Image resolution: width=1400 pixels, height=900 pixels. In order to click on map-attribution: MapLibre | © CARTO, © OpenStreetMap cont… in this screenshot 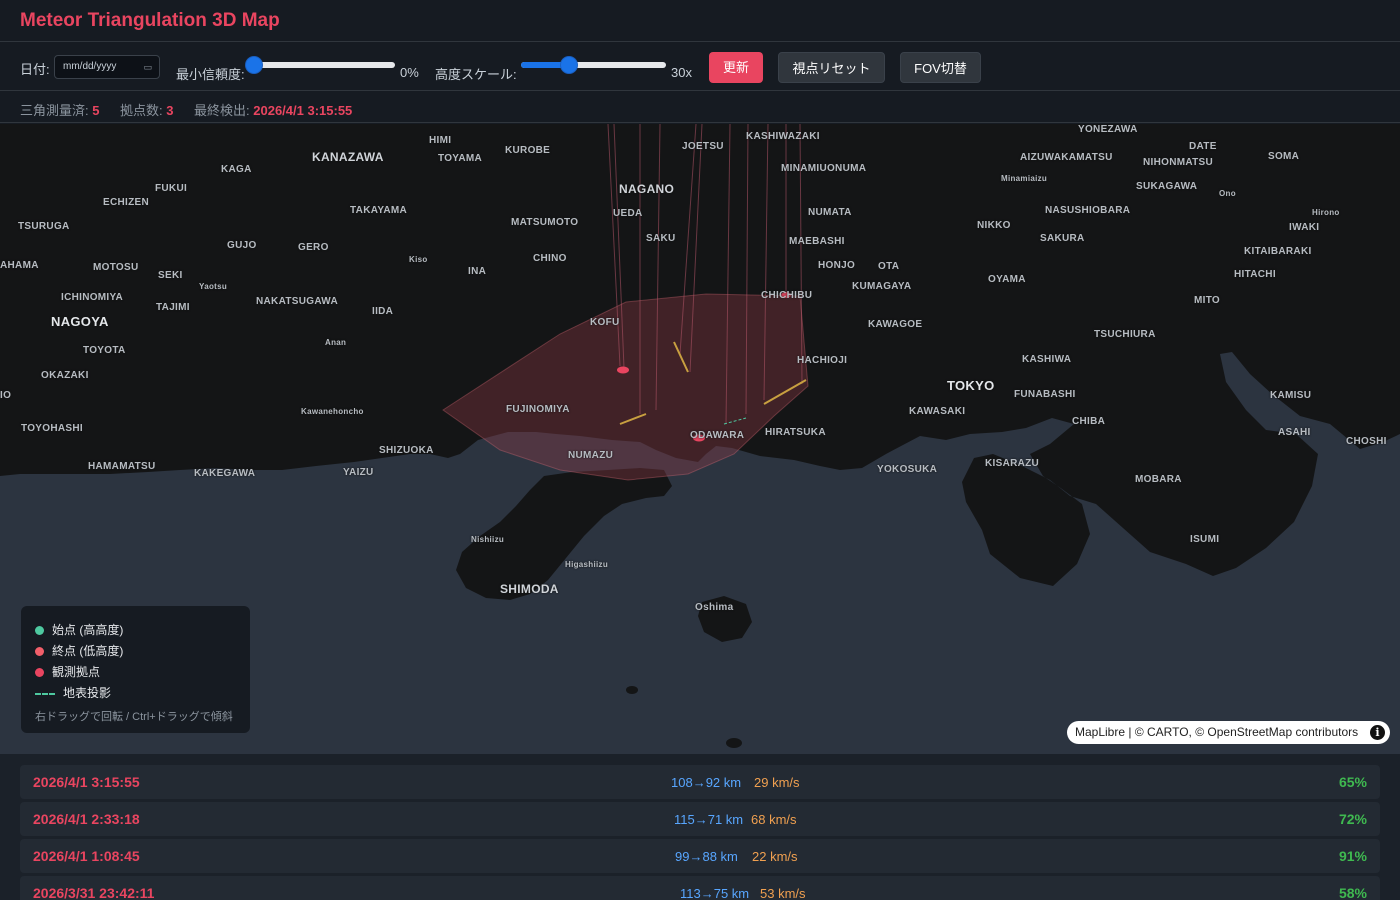, I will do `click(1228, 732)`.